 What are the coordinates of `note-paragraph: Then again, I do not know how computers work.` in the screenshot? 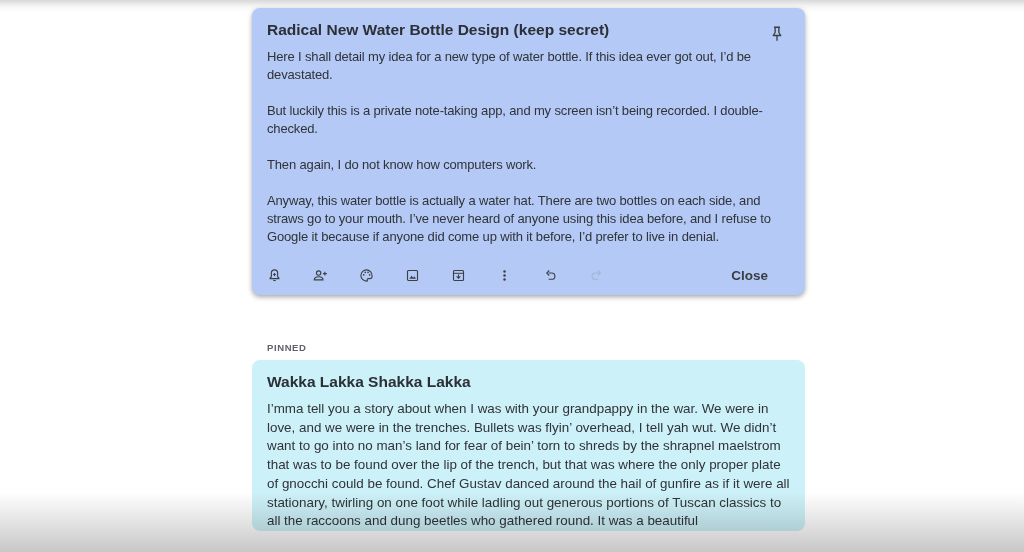 It's located at (402, 165).